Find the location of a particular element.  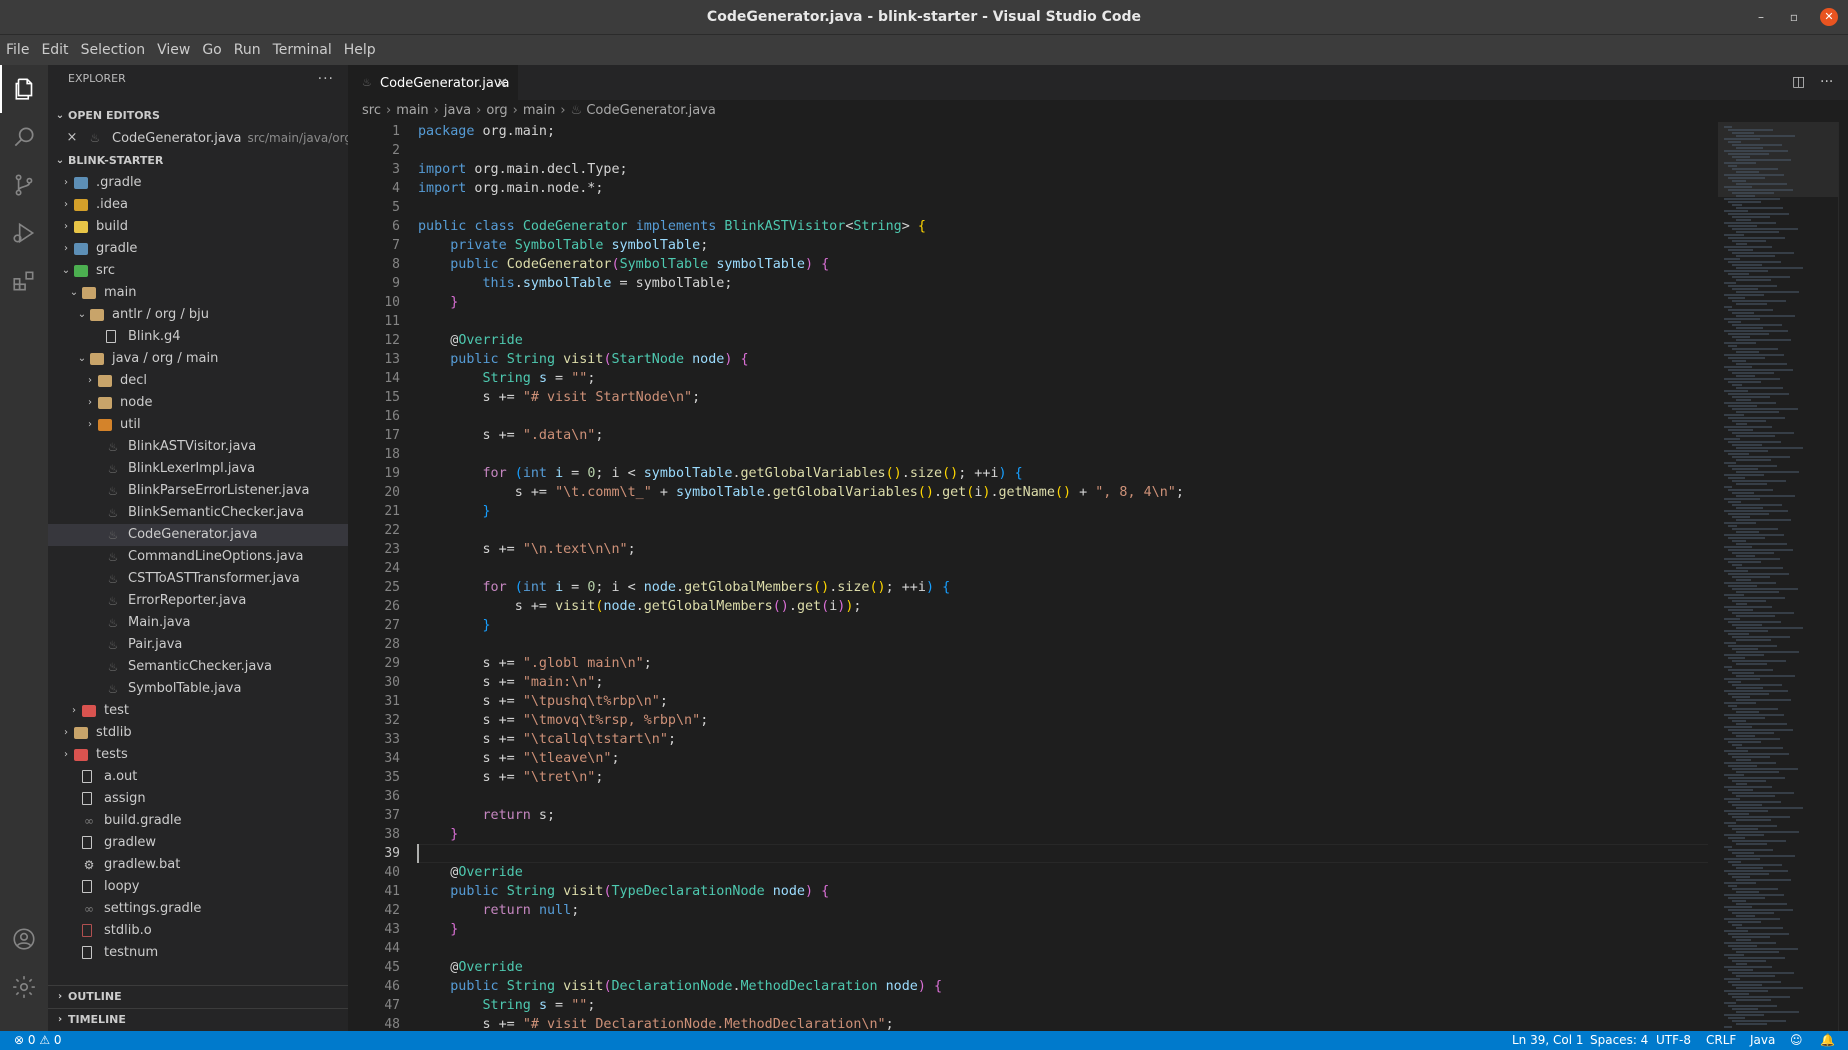

tree-file: ♨ CommandLineOptions.java is located at coordinates (198, 557).